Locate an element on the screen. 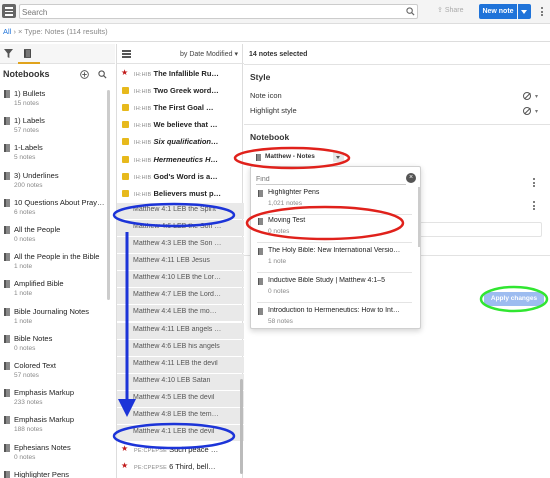 The image size is (550, 478). note-excerpt: Satan is located at coordinates (201, 380).